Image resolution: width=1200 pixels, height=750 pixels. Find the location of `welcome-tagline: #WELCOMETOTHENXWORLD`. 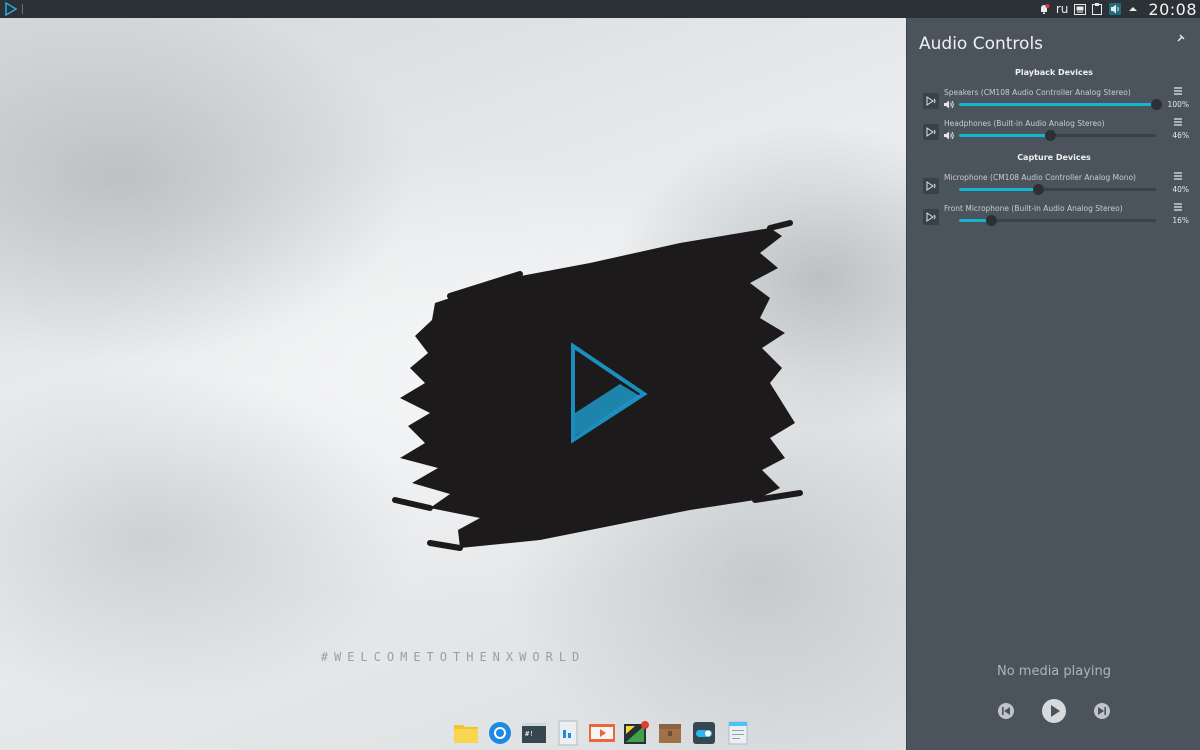

welcome-tagline: #WELCOMETOTHENXWORLD is located at coordinates (453, 657).